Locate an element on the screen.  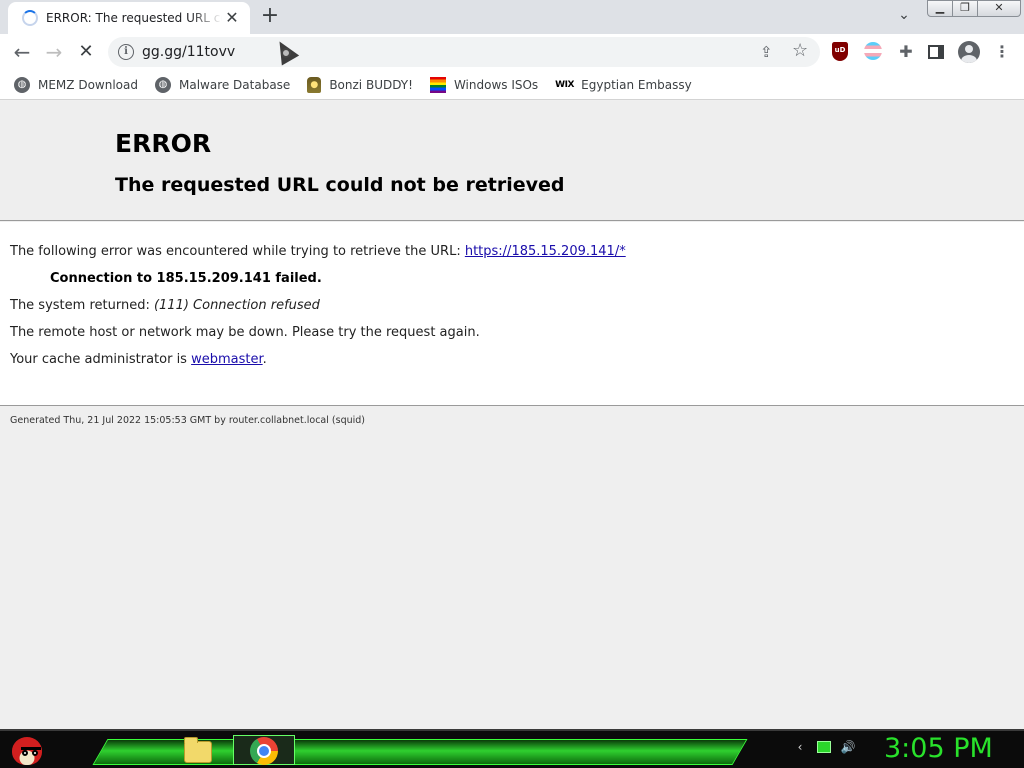
site-info-icon: i is located at coordinates (126, 52).